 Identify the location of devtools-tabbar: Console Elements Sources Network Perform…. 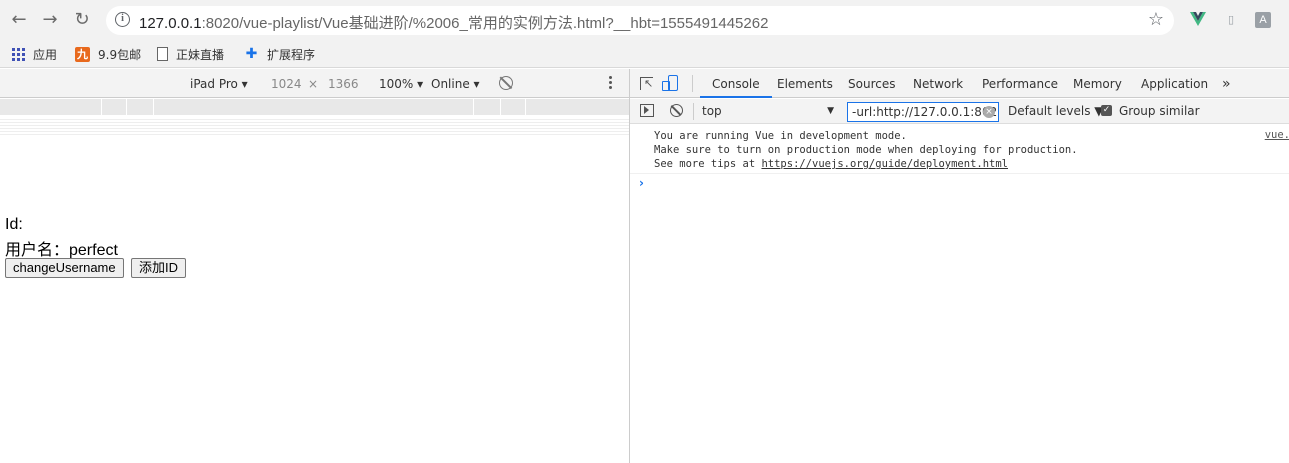
(959, 83).